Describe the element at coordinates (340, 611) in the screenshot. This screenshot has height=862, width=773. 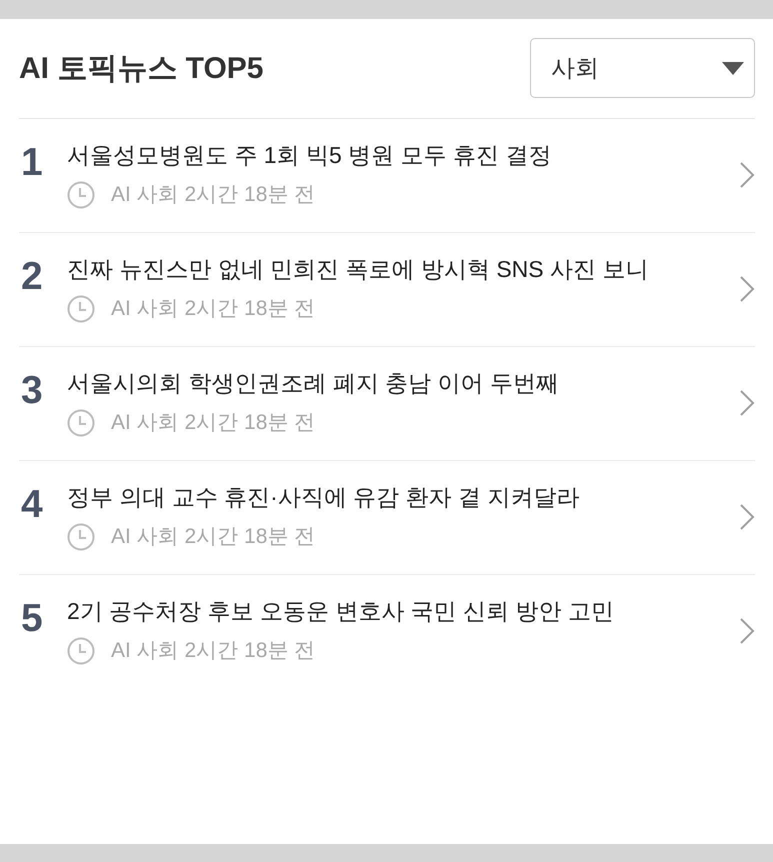
I see `news-title-link: 2기 공수처장 후보 오동운 변호사 국민 신뢰 방안 고민` at that location.